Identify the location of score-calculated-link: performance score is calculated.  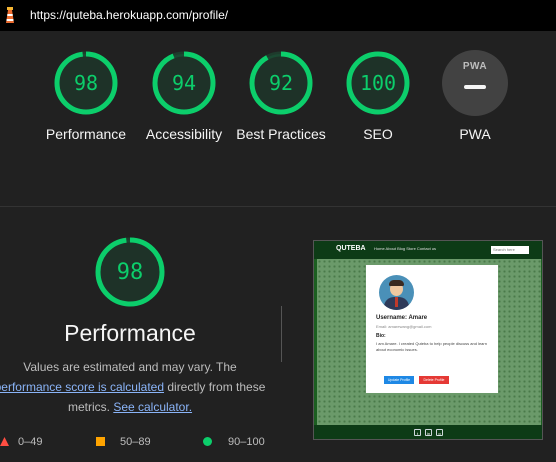
(82, 387).